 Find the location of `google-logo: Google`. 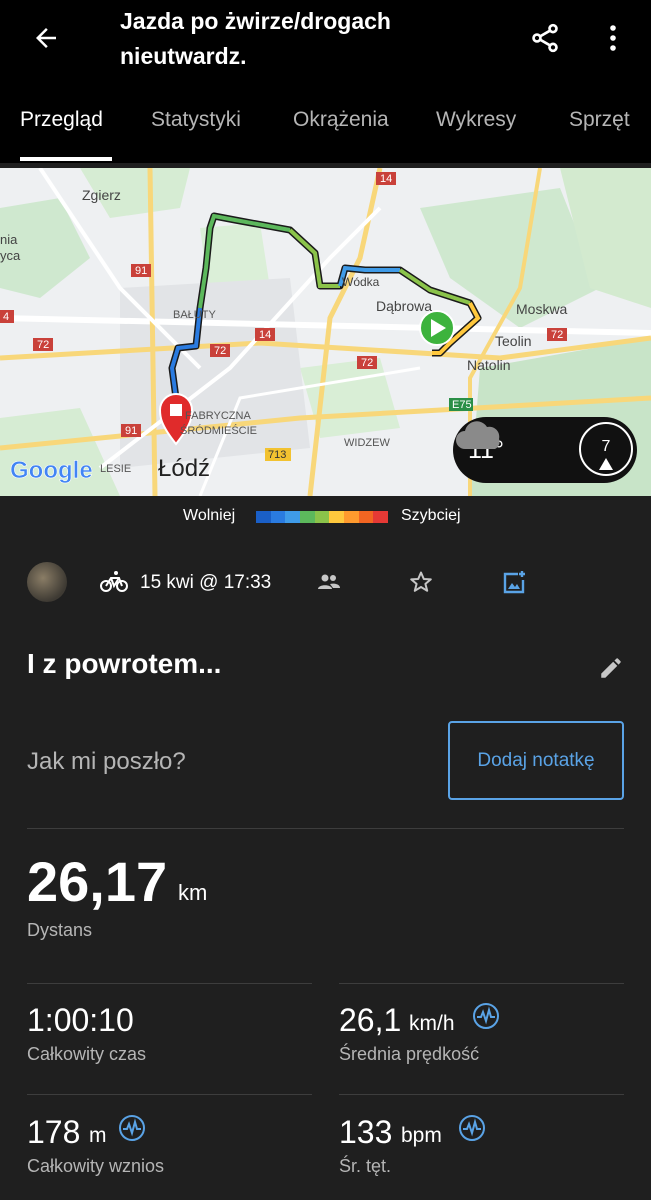

google-logo: Google is located at coordinates (51, 470).